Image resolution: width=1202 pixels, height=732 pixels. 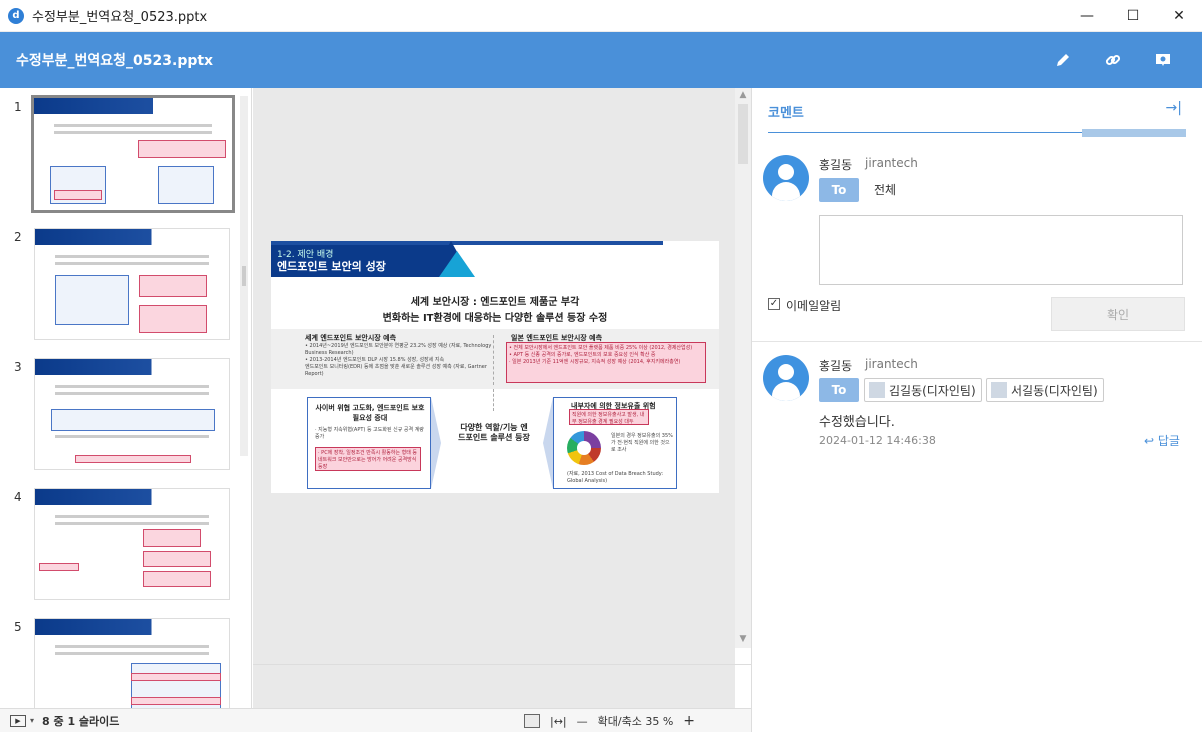 What do you see at coordinates (495, 302) in the screenshot?
I see `slide-subtitle: 세계 보안시장 : 엔드포인트 제품군 부각` at bounding box center [495, 302].